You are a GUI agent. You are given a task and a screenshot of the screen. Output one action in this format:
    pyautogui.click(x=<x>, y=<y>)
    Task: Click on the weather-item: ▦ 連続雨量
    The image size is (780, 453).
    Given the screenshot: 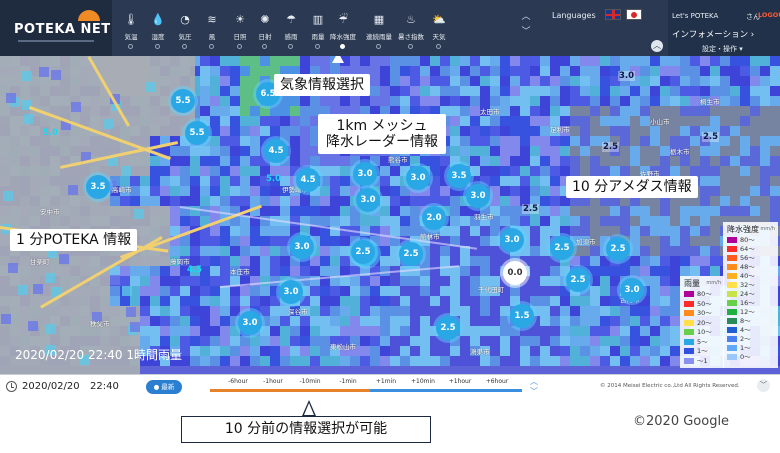 What is the action you would take?
    pyautogui.click(x=379, y=28)
    